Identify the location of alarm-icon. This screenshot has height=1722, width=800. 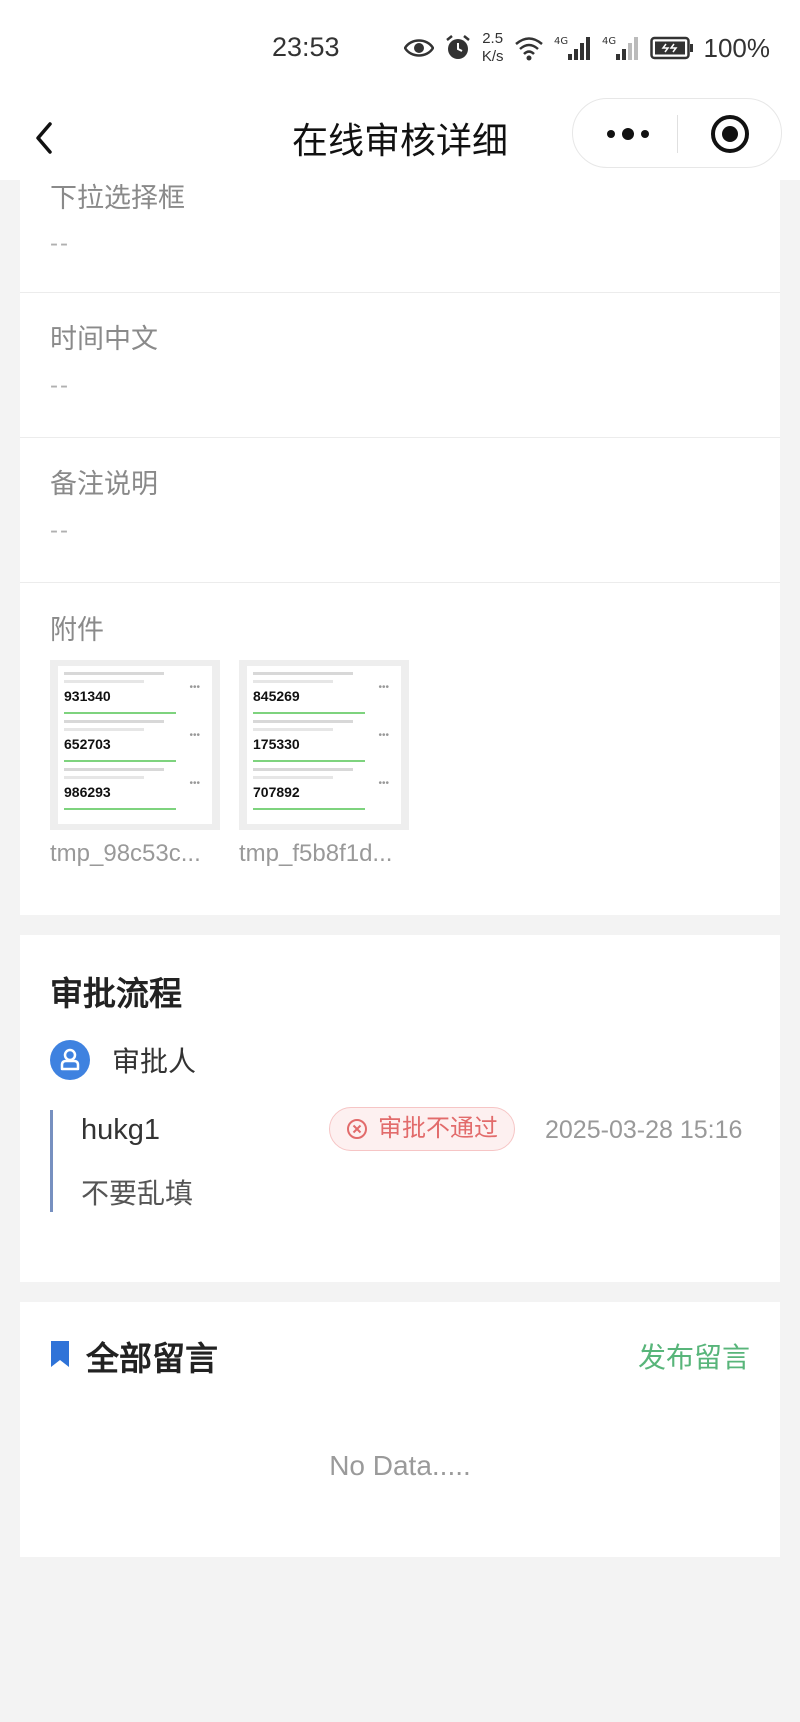
(458, 47).